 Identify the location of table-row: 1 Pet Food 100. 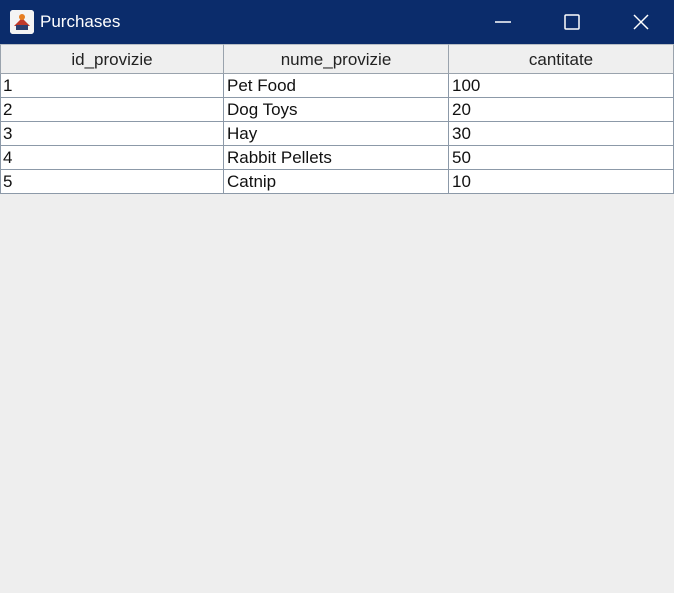
(337, 86).